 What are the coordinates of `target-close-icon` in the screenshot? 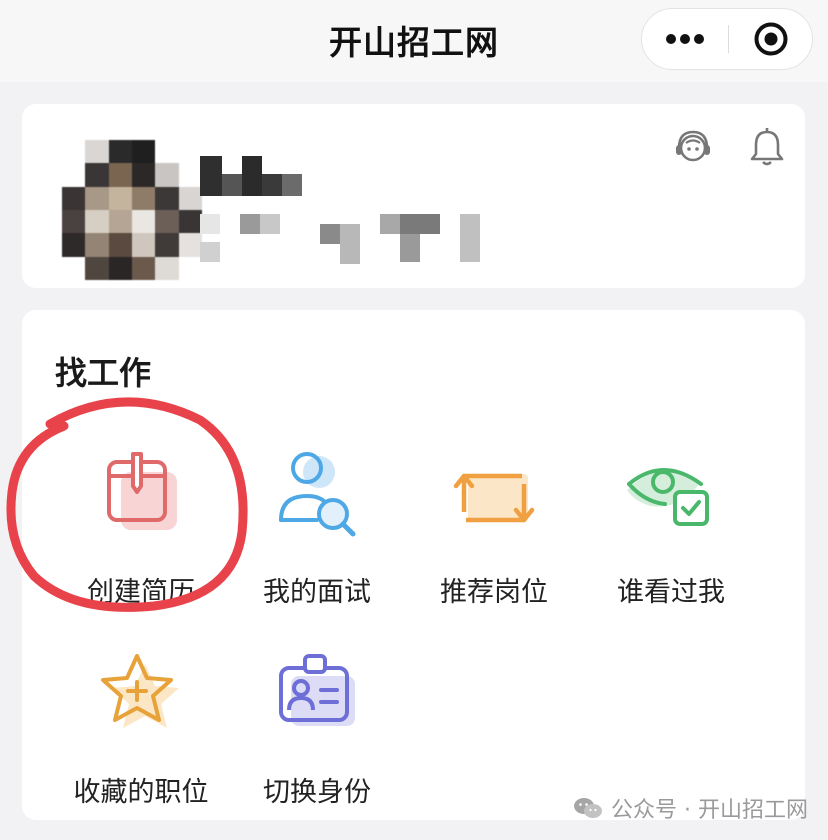 It's located at (771, 39).